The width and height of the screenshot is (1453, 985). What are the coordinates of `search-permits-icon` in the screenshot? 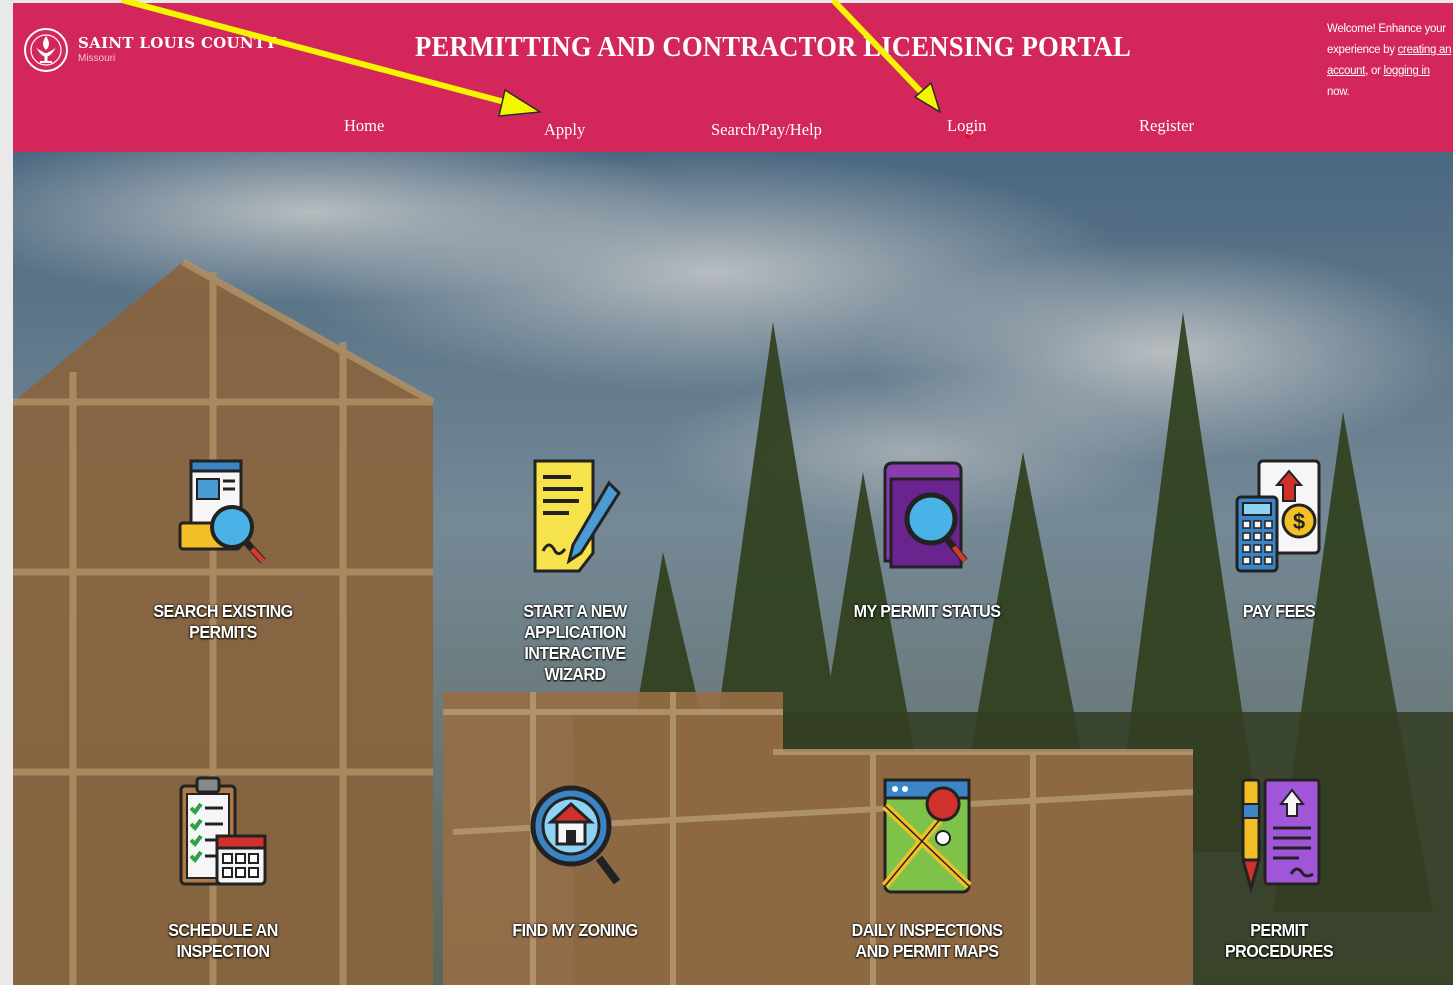 It's located at (222, 511).